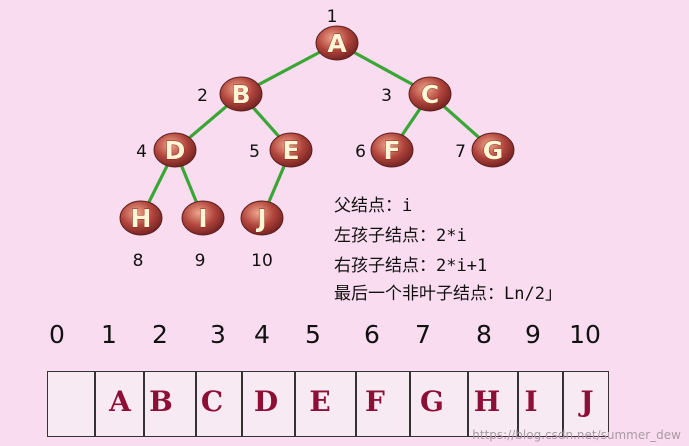 Image resolution: width=689 pixels, height=446 pixels. Describe the element at coordinates (138, 261) in the screenshot. I see `node-index-label: 8` at that location.